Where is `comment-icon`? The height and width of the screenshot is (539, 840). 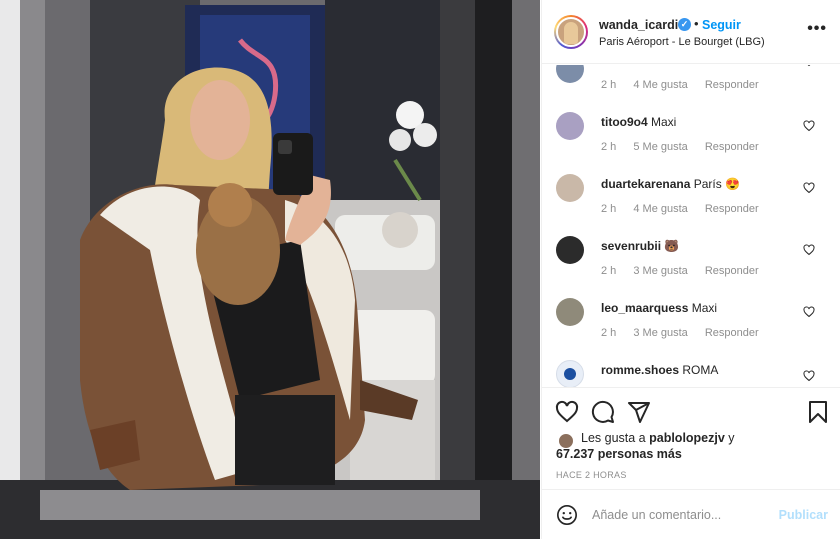
comment-icon is located at coordinates (603, 412).